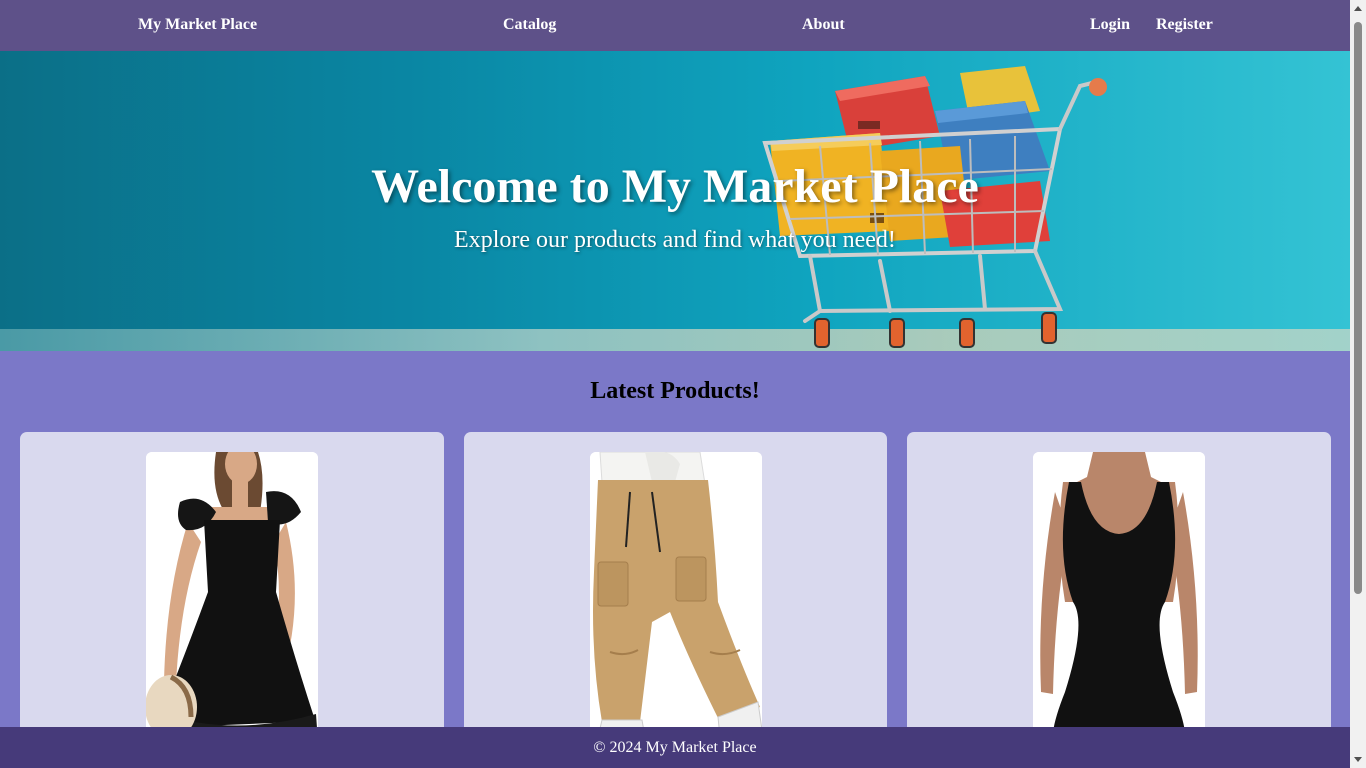 The height and width of the screenshot is (768, 1366). Describe the element at coordinates (1358, 308) in the screenshot. I see `scrollbar-thumb` at that location.